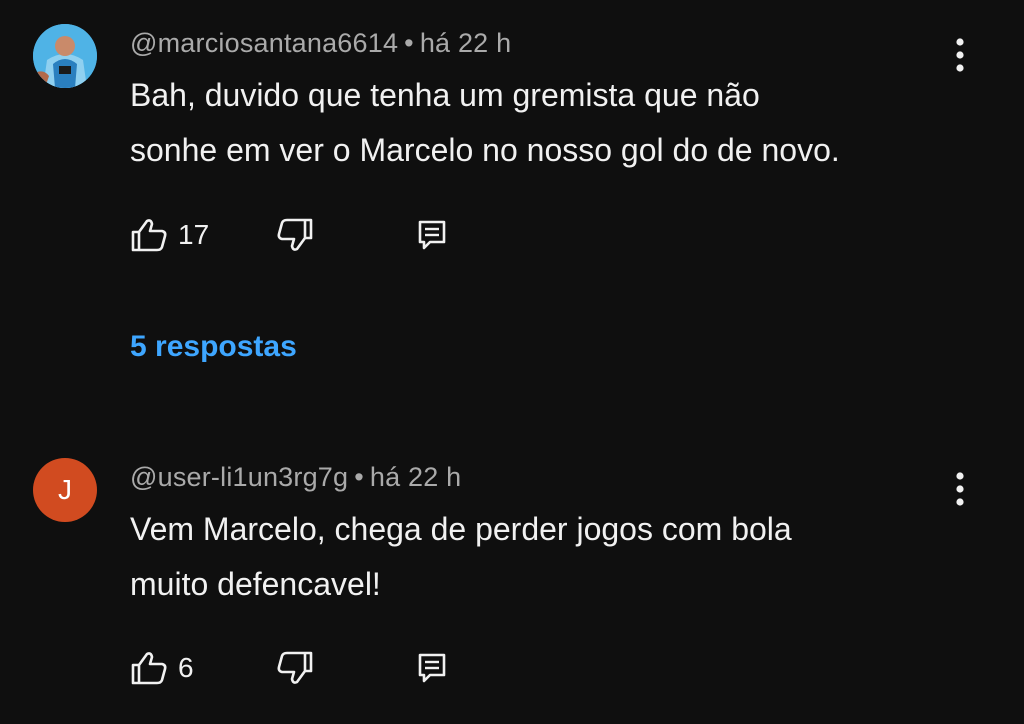  What do you see at coordinates (169, 235) in the screenshot?
I see `like-button: 17` at bounding box center [169, 235].